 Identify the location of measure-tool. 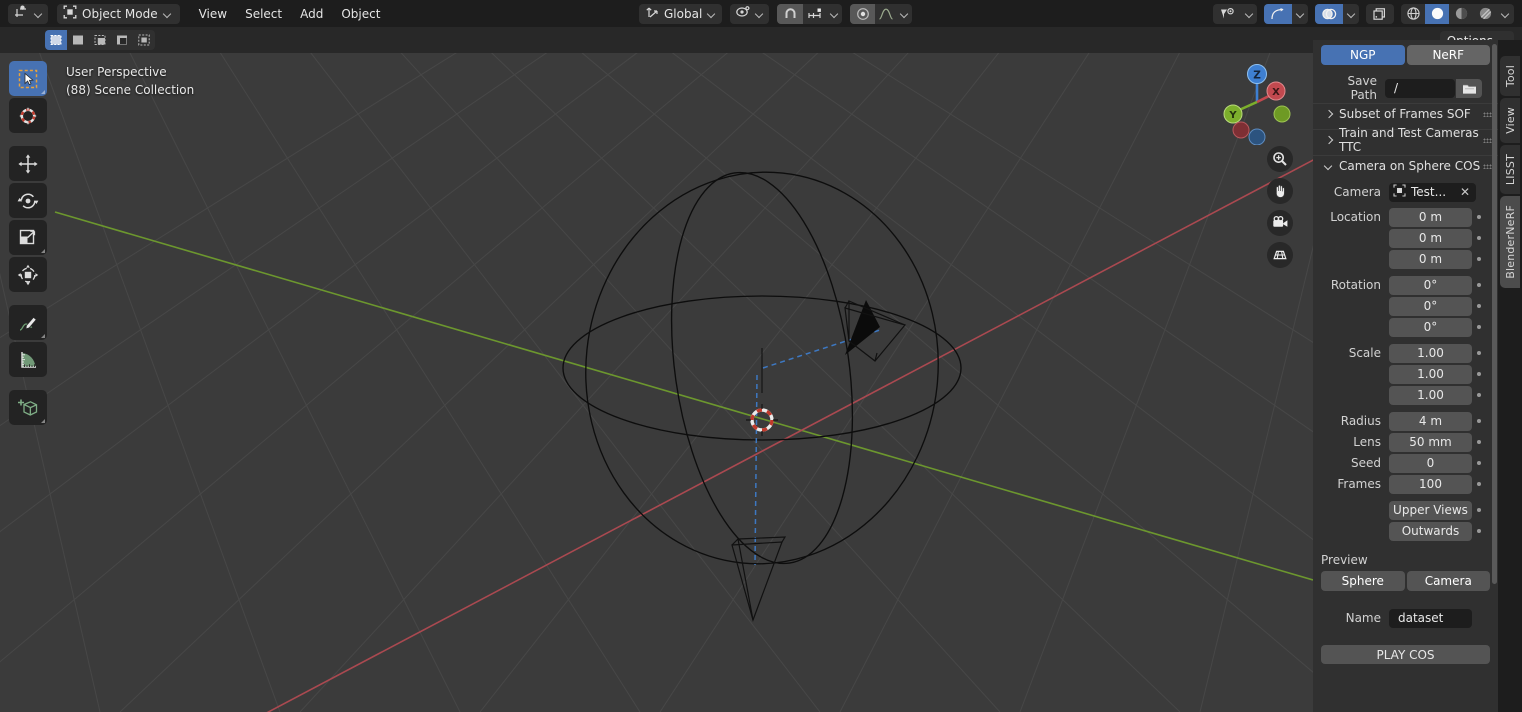
(28, 359).